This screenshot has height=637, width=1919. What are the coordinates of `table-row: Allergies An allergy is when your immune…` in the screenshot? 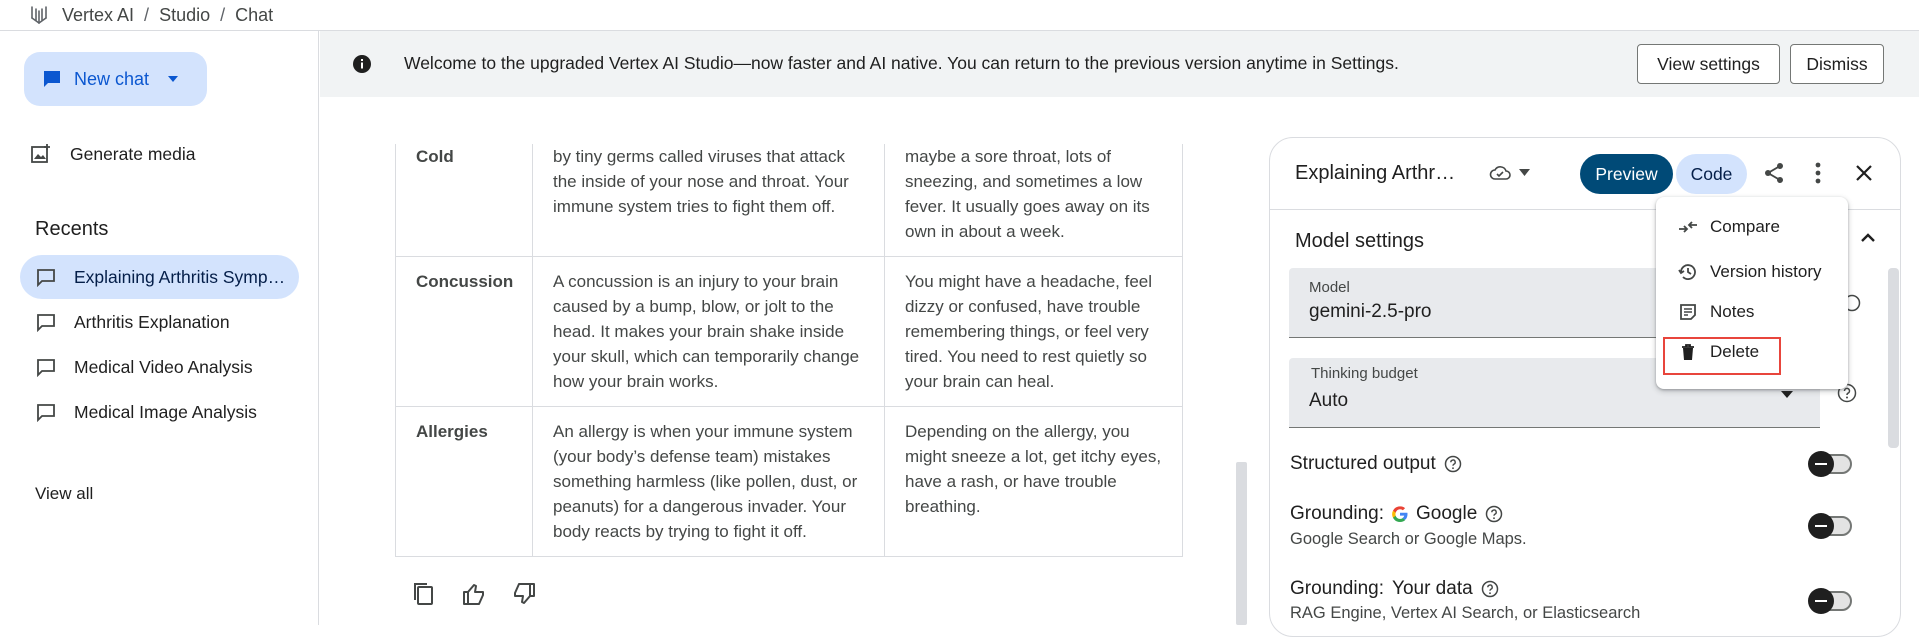 It's located at (789, 481).